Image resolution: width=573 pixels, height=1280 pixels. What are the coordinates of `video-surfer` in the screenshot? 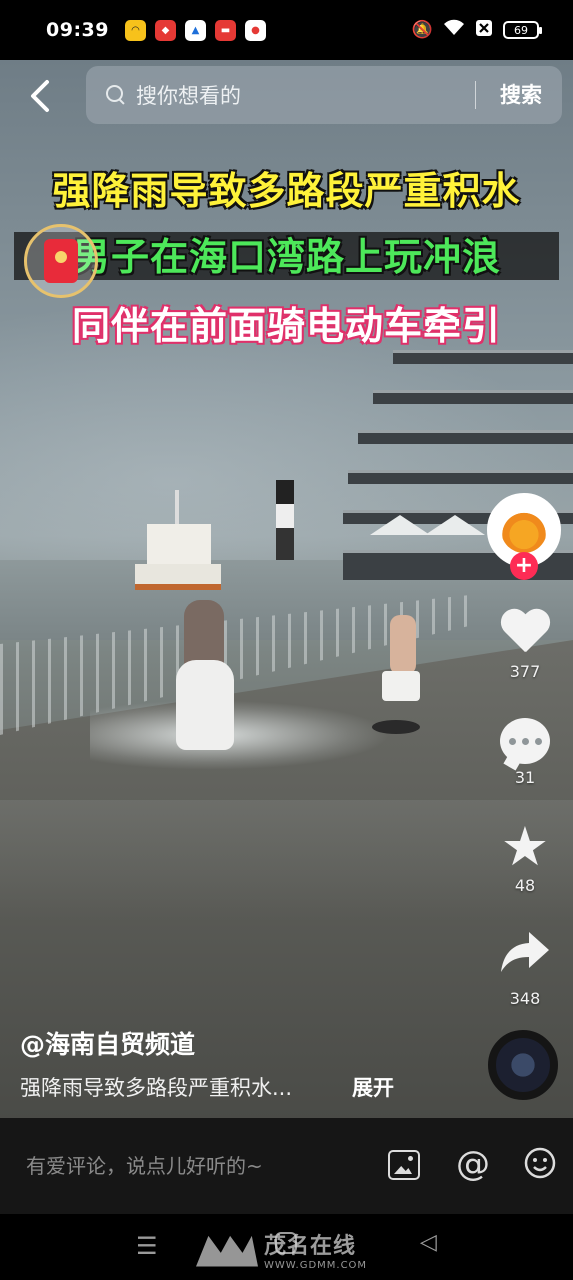 It's located at (402, 680).